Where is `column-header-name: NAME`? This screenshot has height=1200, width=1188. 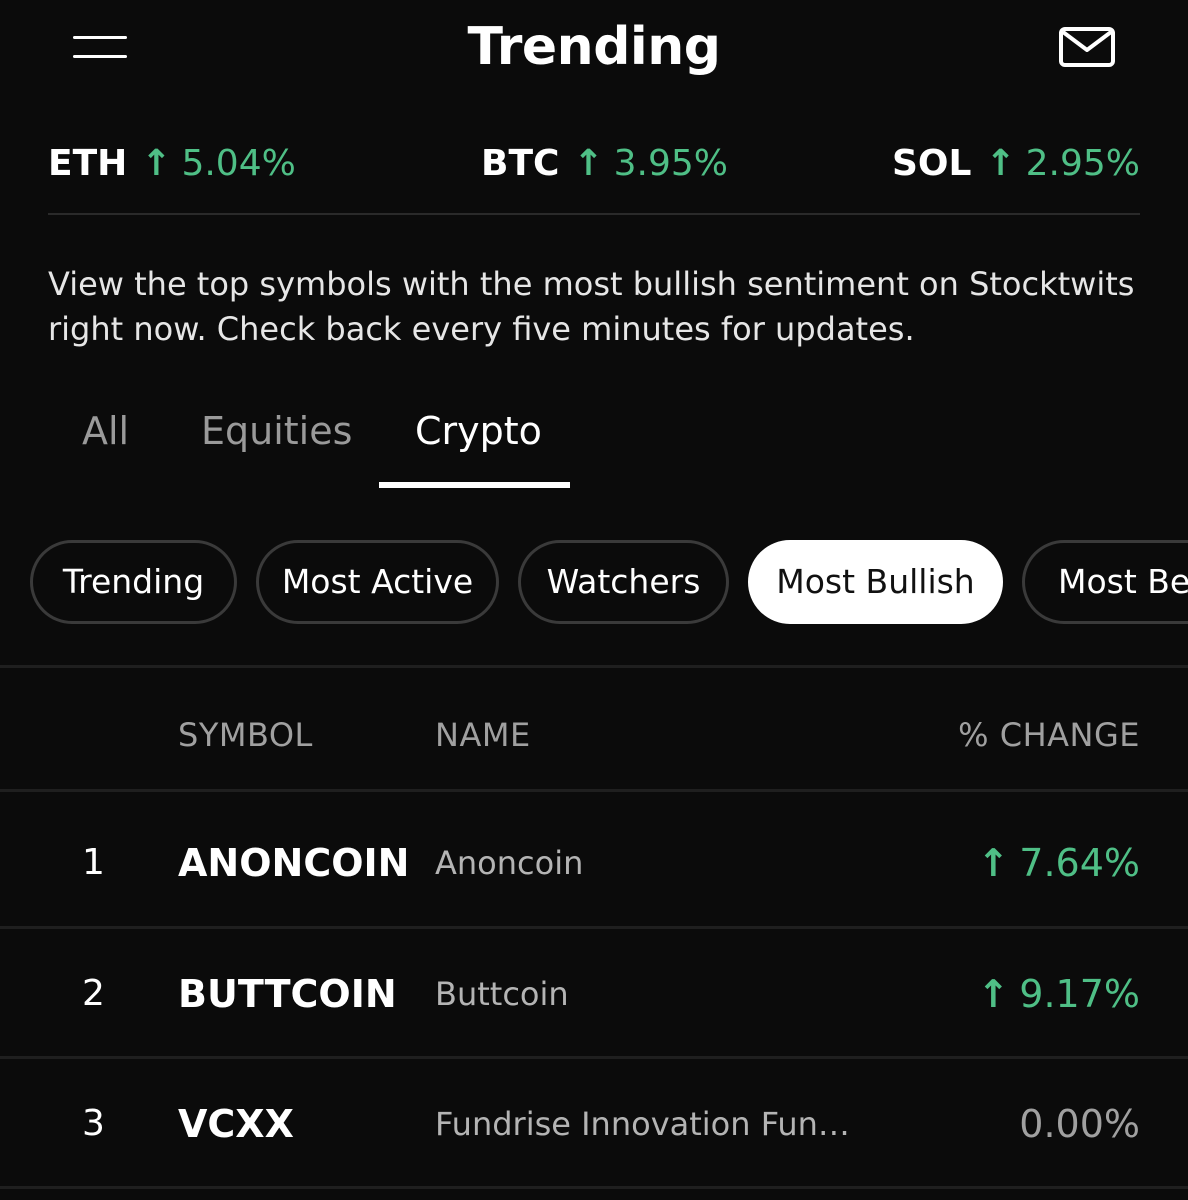
column-header-name: NAME is located at coordinates (483, 735).